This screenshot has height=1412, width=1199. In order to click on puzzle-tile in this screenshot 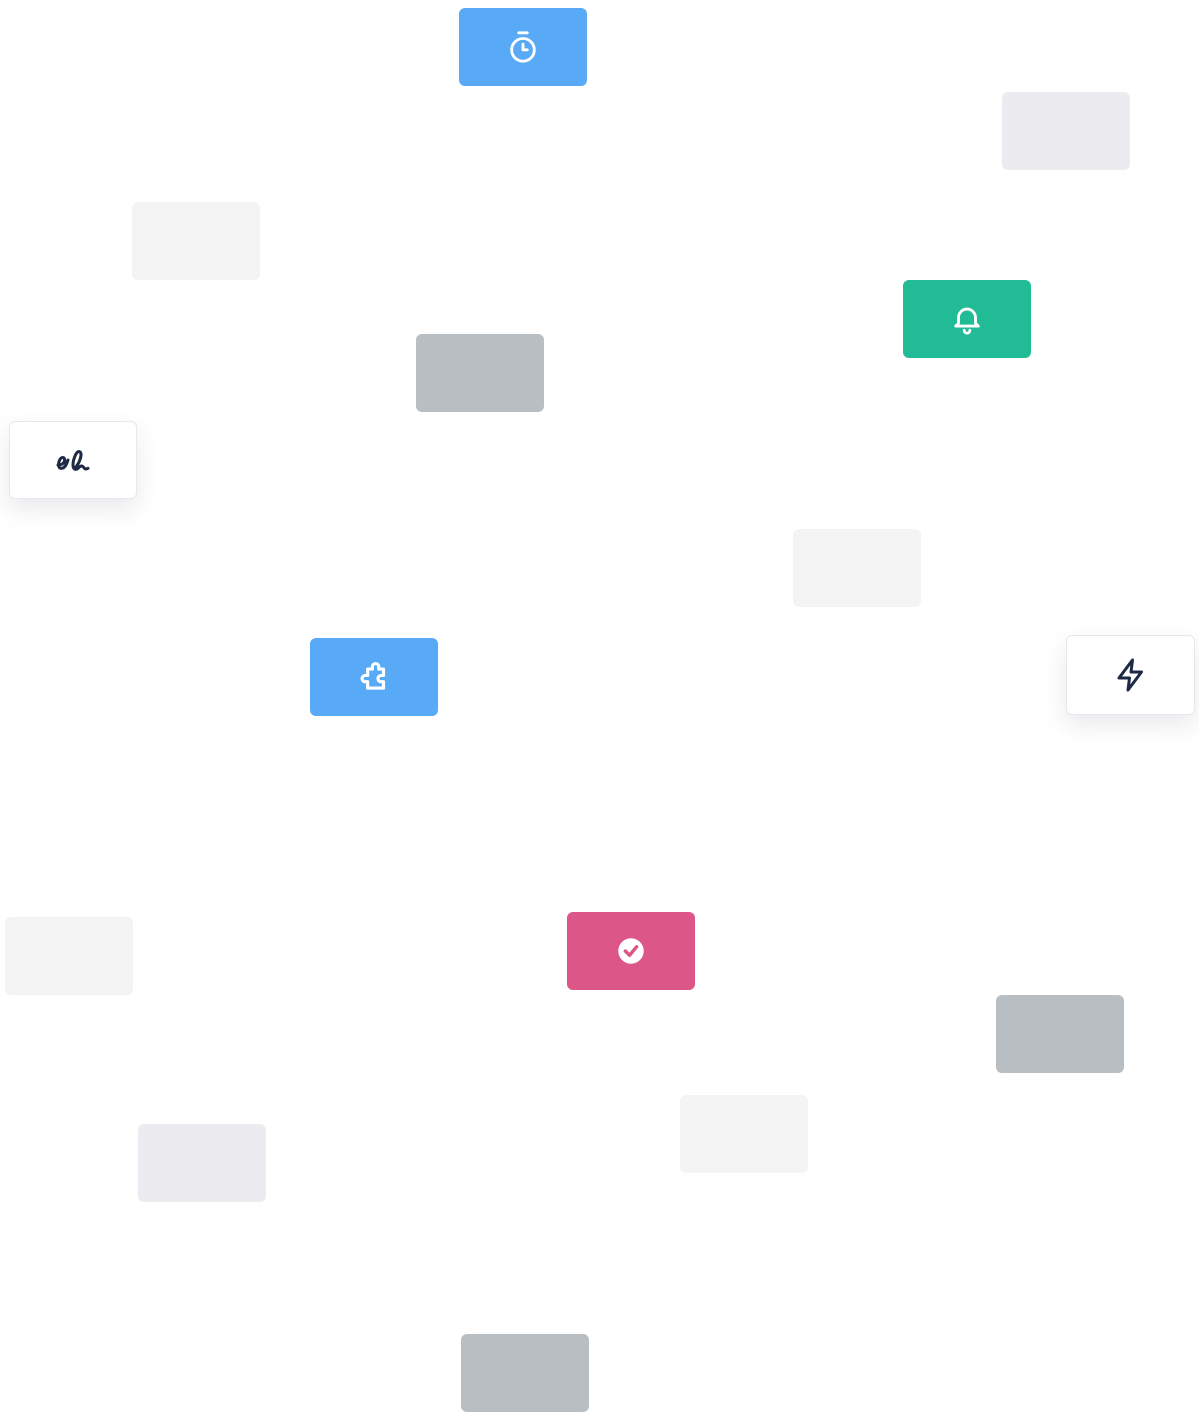, I will do `click(374, 677)`.